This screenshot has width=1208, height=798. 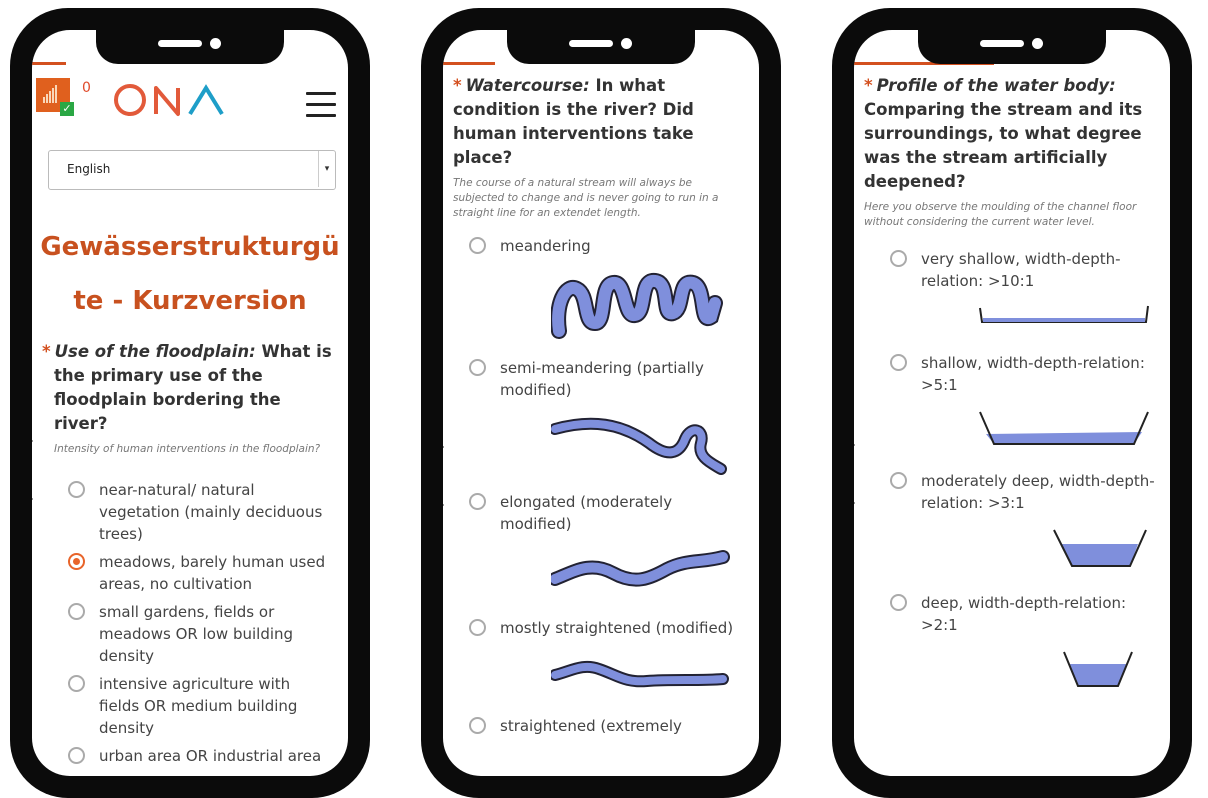 I want to click on moderately-deep-profile-icon, so click(x=1100, y=548).